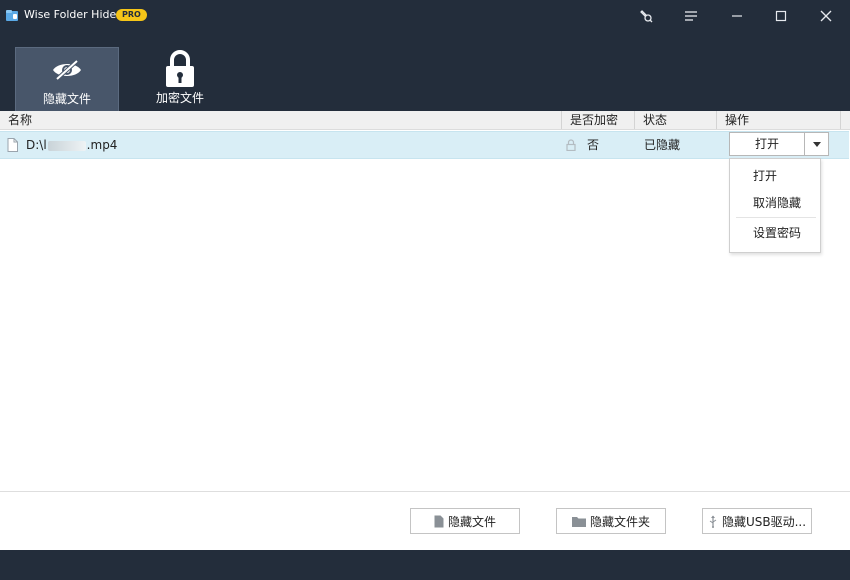 The height and width of the screenshot is (580, 850). I want to click on app-title: Wise Folder Hider, so click(72, 14).